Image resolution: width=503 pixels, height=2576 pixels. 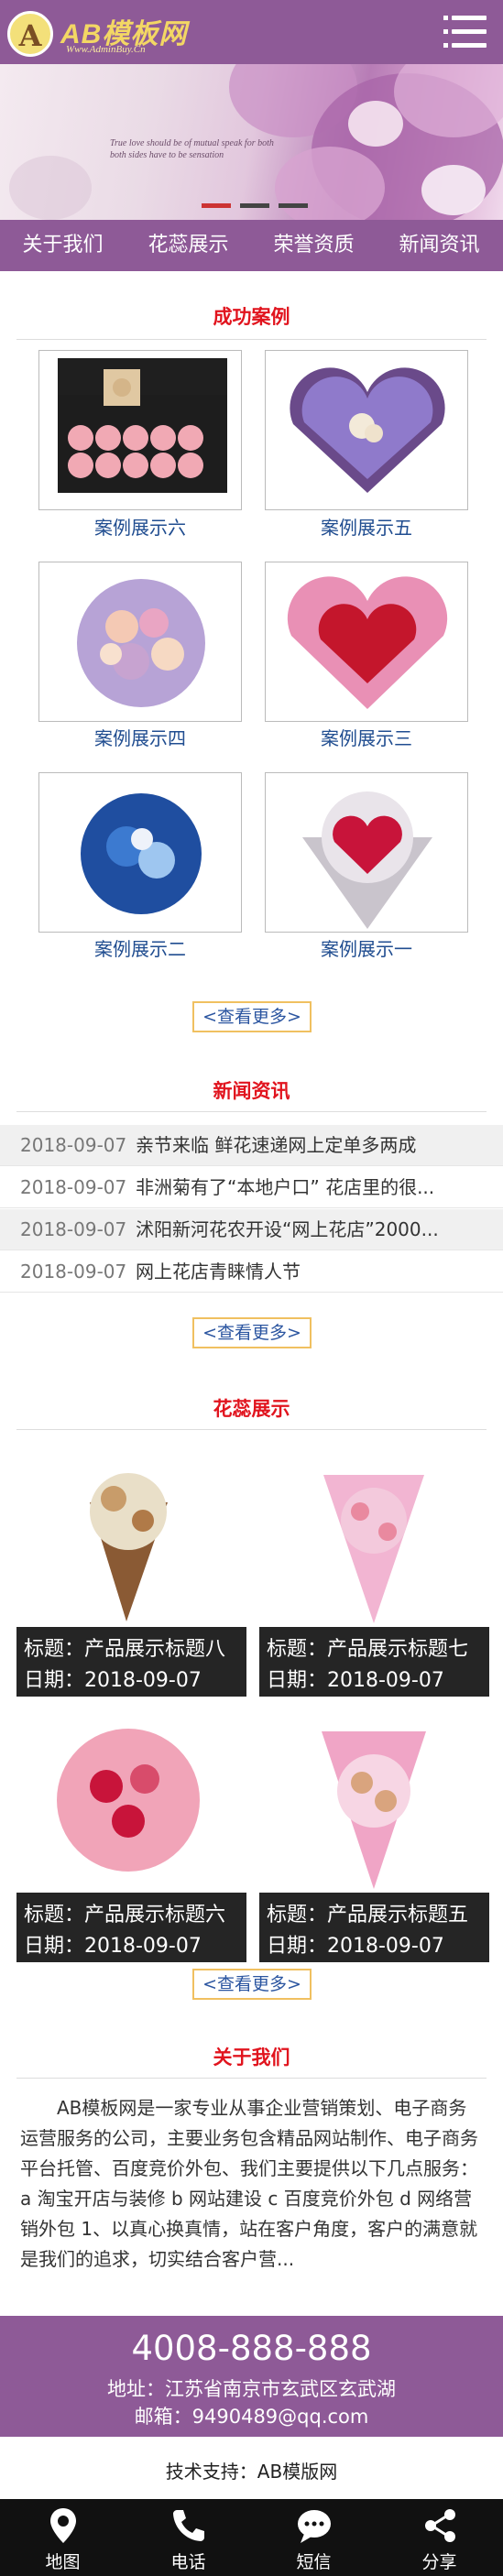 What do you see at coordinates (440, 246) in the screenshot?
I see `nav-item-news: 新闻资讯` at bounding box center [440, 246].